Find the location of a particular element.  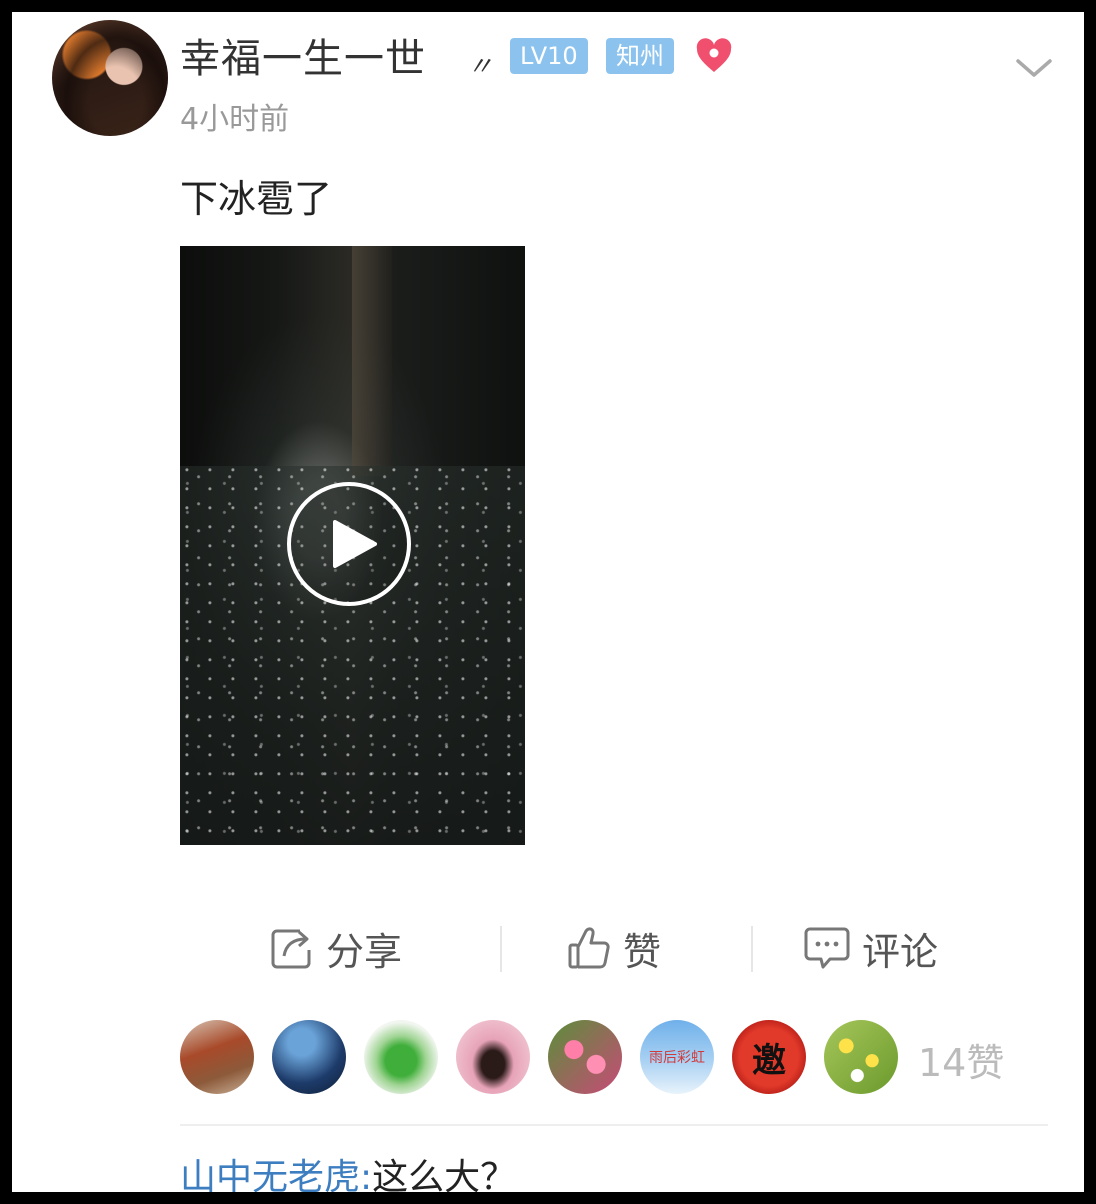

liker-avatar: 邀 is located at coordinates (769, 1057).